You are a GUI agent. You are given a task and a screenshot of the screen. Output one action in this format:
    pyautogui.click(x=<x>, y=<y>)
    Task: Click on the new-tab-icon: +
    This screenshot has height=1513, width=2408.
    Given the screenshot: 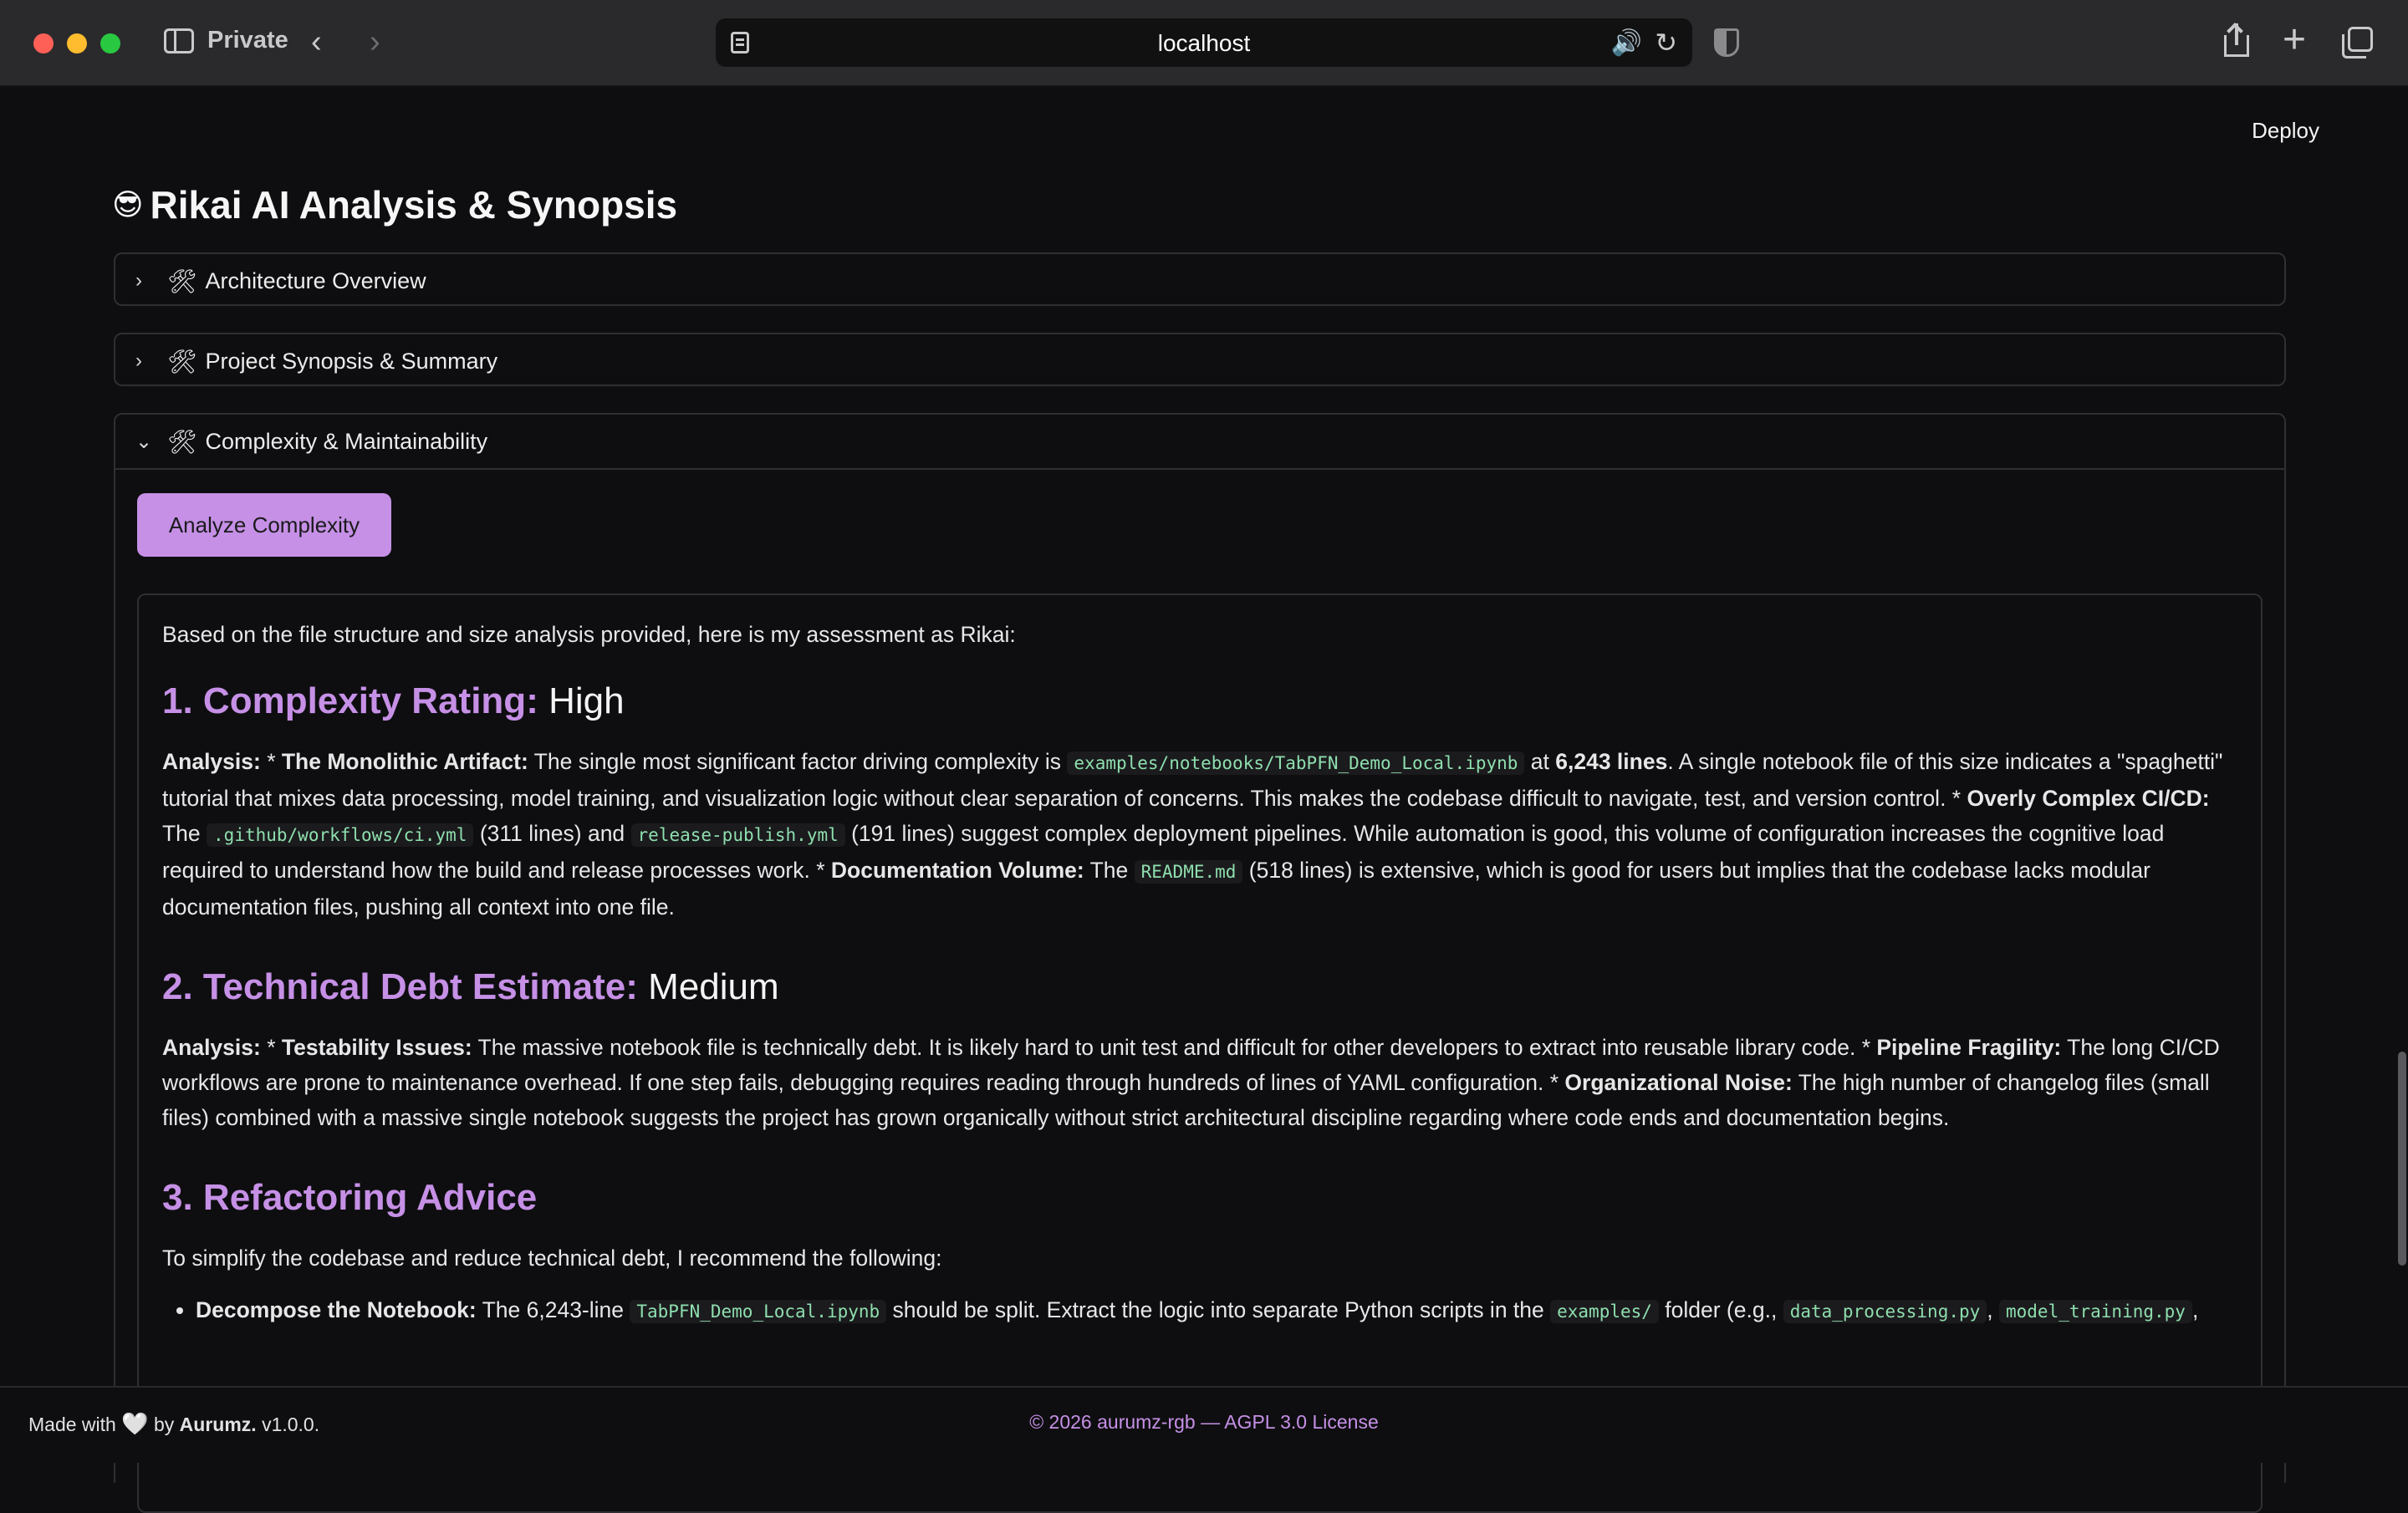 What is the action you would take?
    pyautogui.click(x=2294, y=40)
    